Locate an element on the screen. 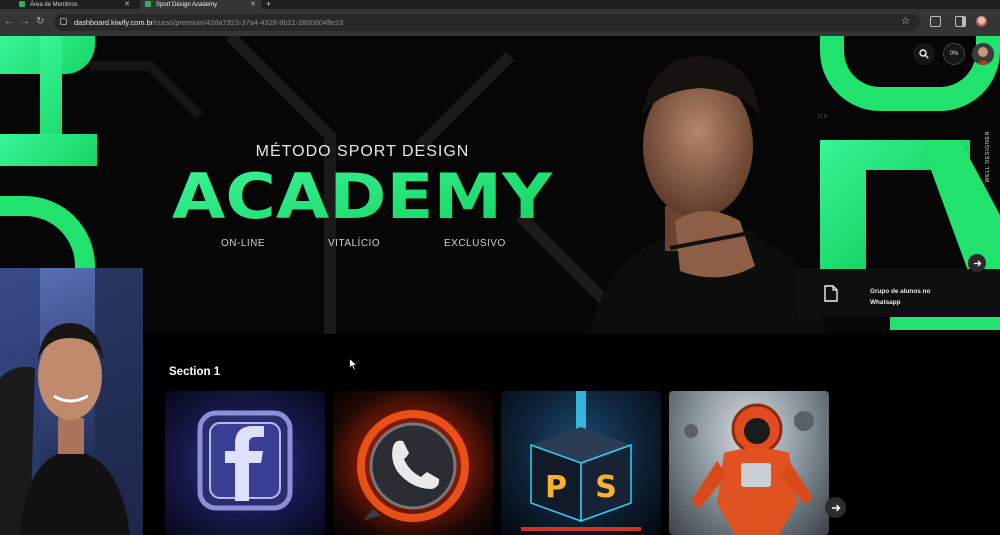 The height and width of the screenshot is (535, 1000). extensions-icon is located at coordinates (935, 21).